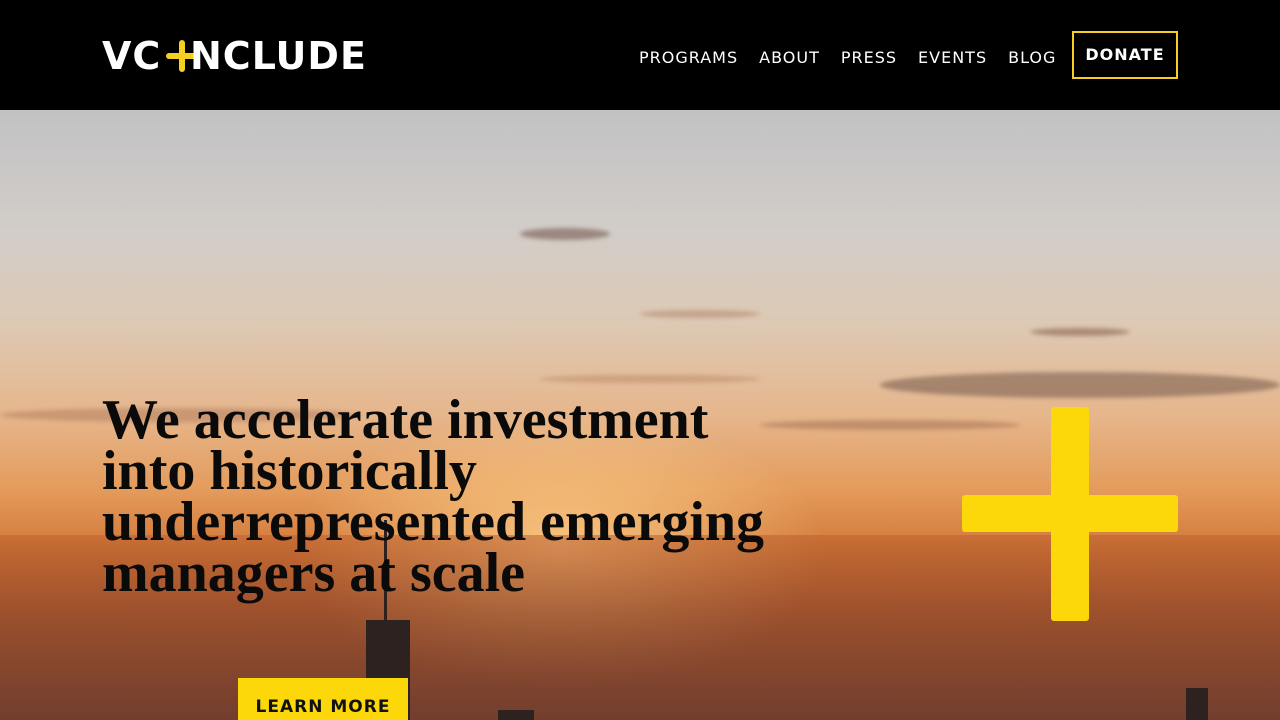  I want to click on main-nav: PROGRAMS ABOUT PRESS EVENTS BLOG, so click(858, 58).